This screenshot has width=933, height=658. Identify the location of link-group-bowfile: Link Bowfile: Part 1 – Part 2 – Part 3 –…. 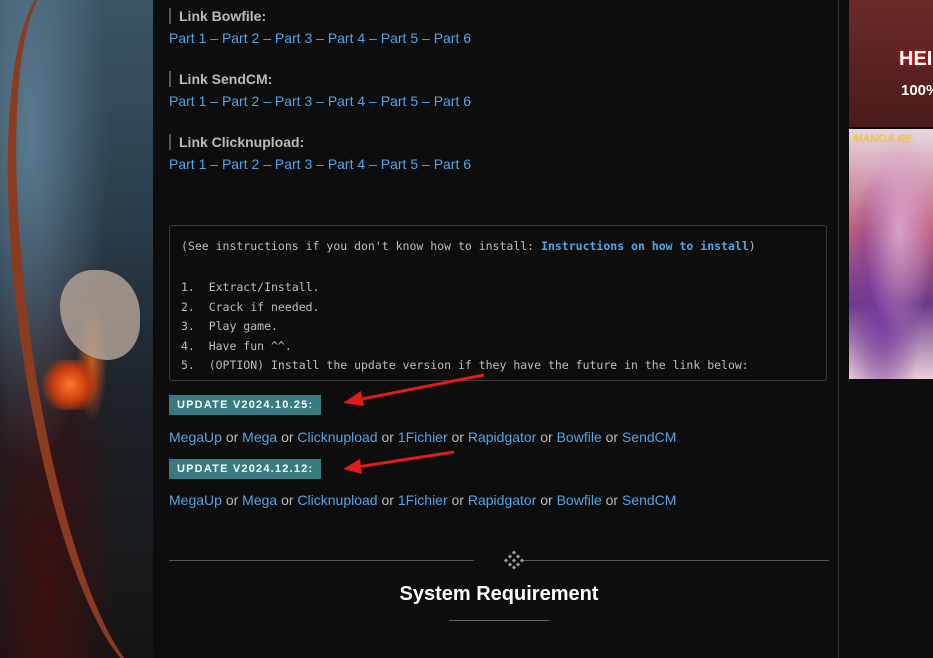
(320, 27).